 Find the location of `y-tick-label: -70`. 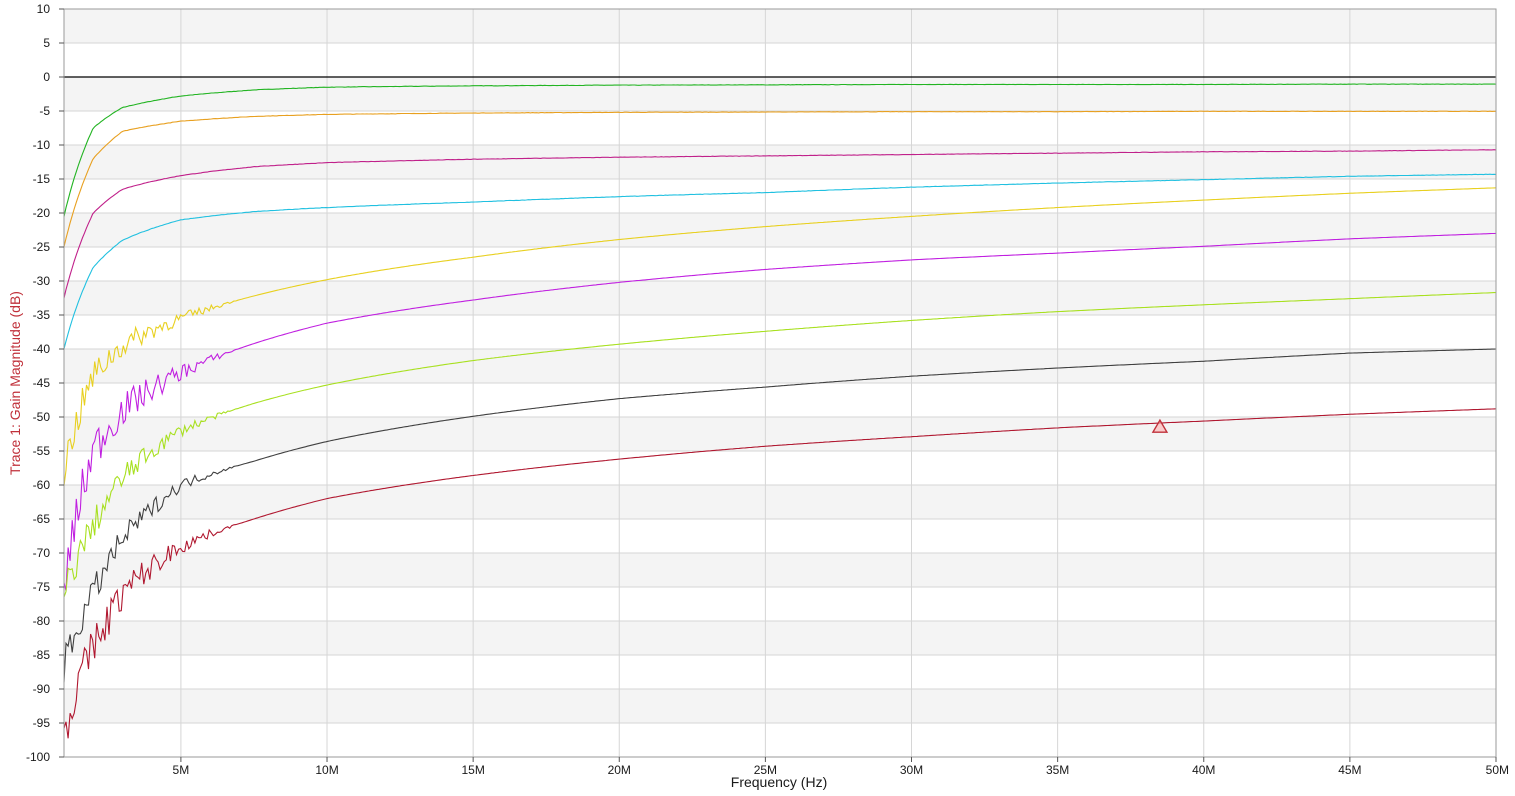

y-tick-label: -70 is located at coordinates (42, 553).